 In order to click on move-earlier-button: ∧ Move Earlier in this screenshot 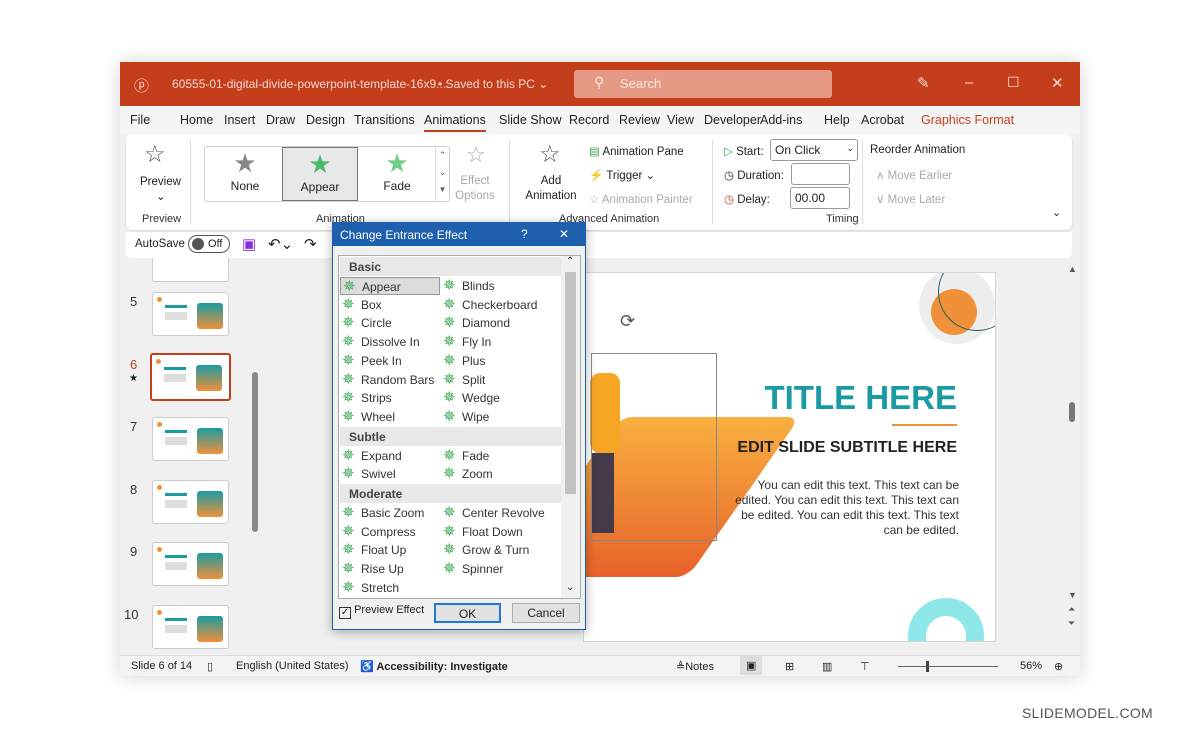, I will do `click(914, 175)`.